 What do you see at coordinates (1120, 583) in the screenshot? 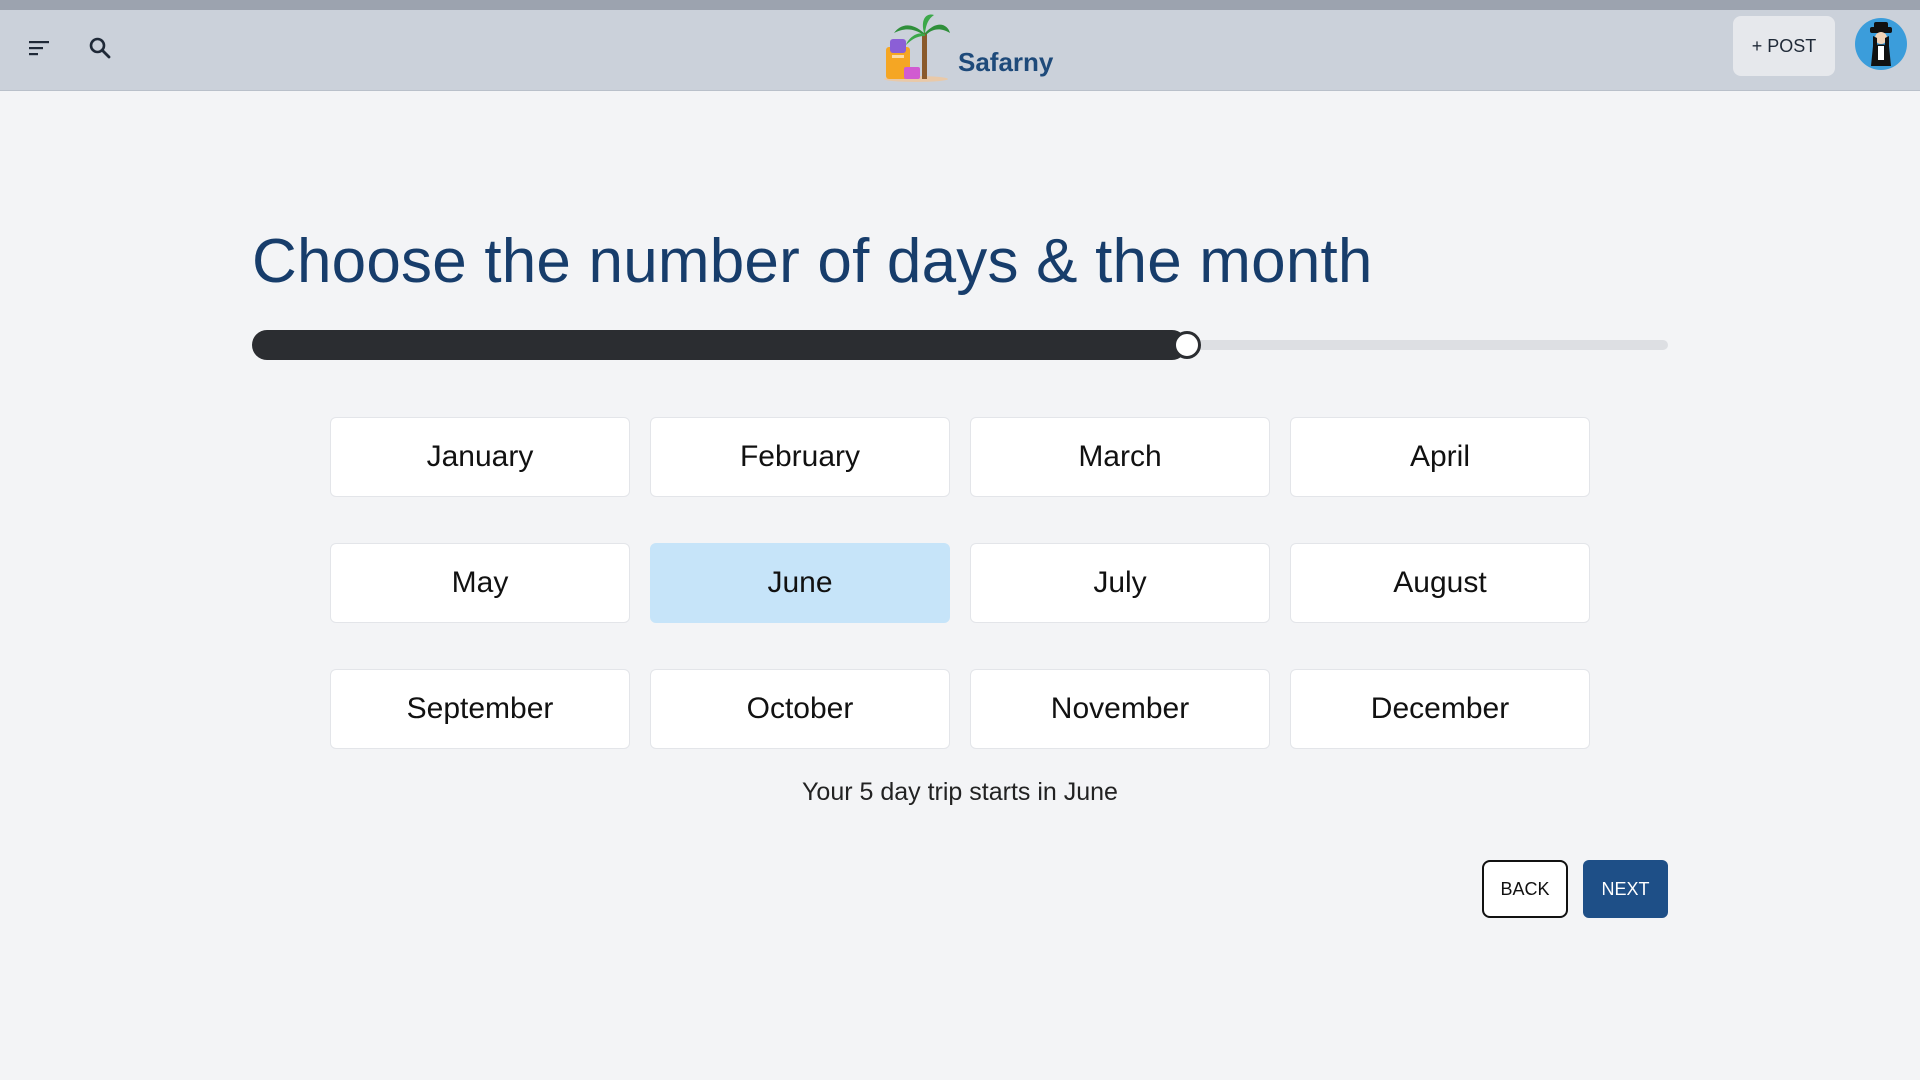
I see `month-option-july: July` at bounding box center [1120, 583].